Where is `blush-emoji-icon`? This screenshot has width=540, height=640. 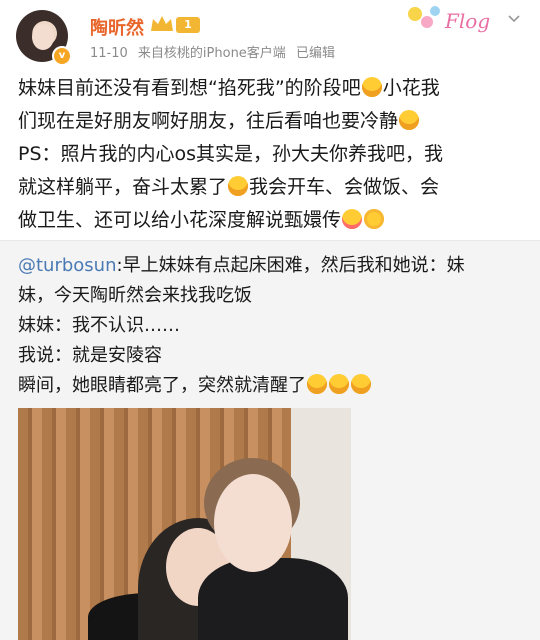
blush-emoji-icon is located at coordinates (374, 219).